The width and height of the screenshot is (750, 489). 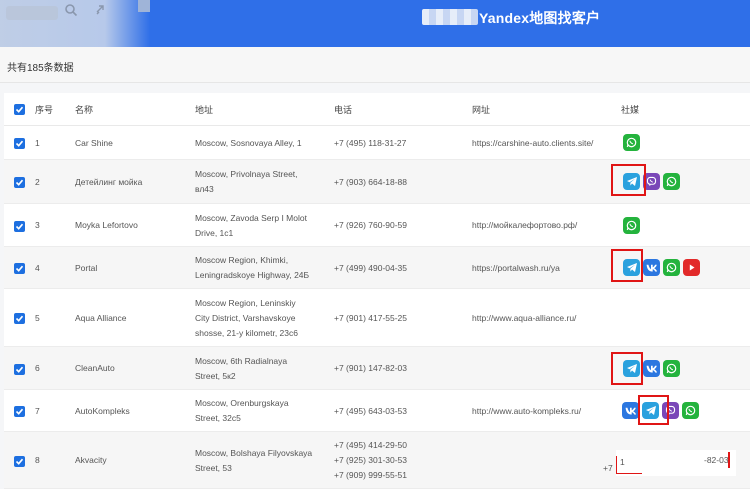 I want to click on column-social: 社媒, so click(x=630, y=110).